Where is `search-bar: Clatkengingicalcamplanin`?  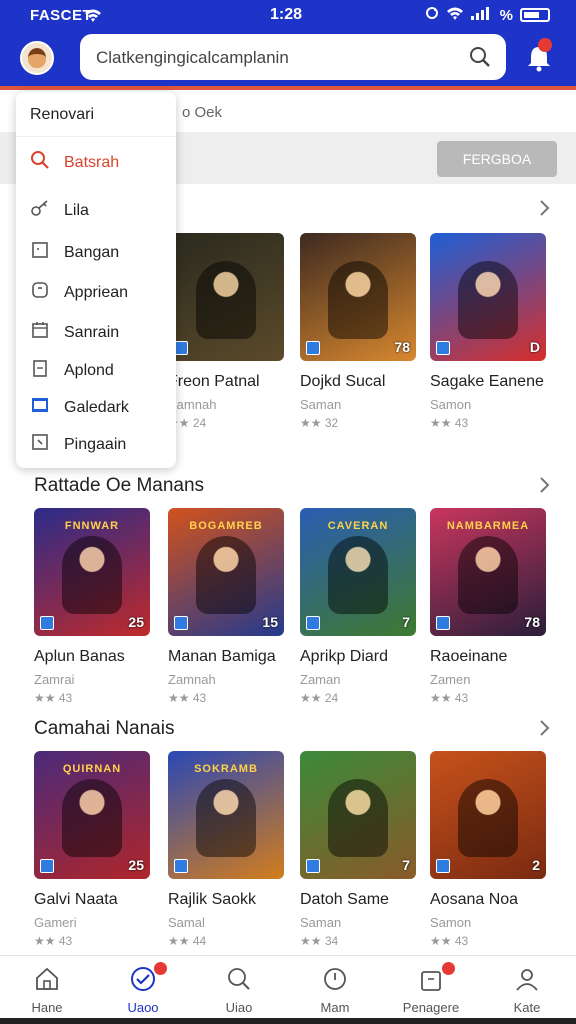 search-bar: Clatkengingicalcamplanin is located at coordinates (293, 57).